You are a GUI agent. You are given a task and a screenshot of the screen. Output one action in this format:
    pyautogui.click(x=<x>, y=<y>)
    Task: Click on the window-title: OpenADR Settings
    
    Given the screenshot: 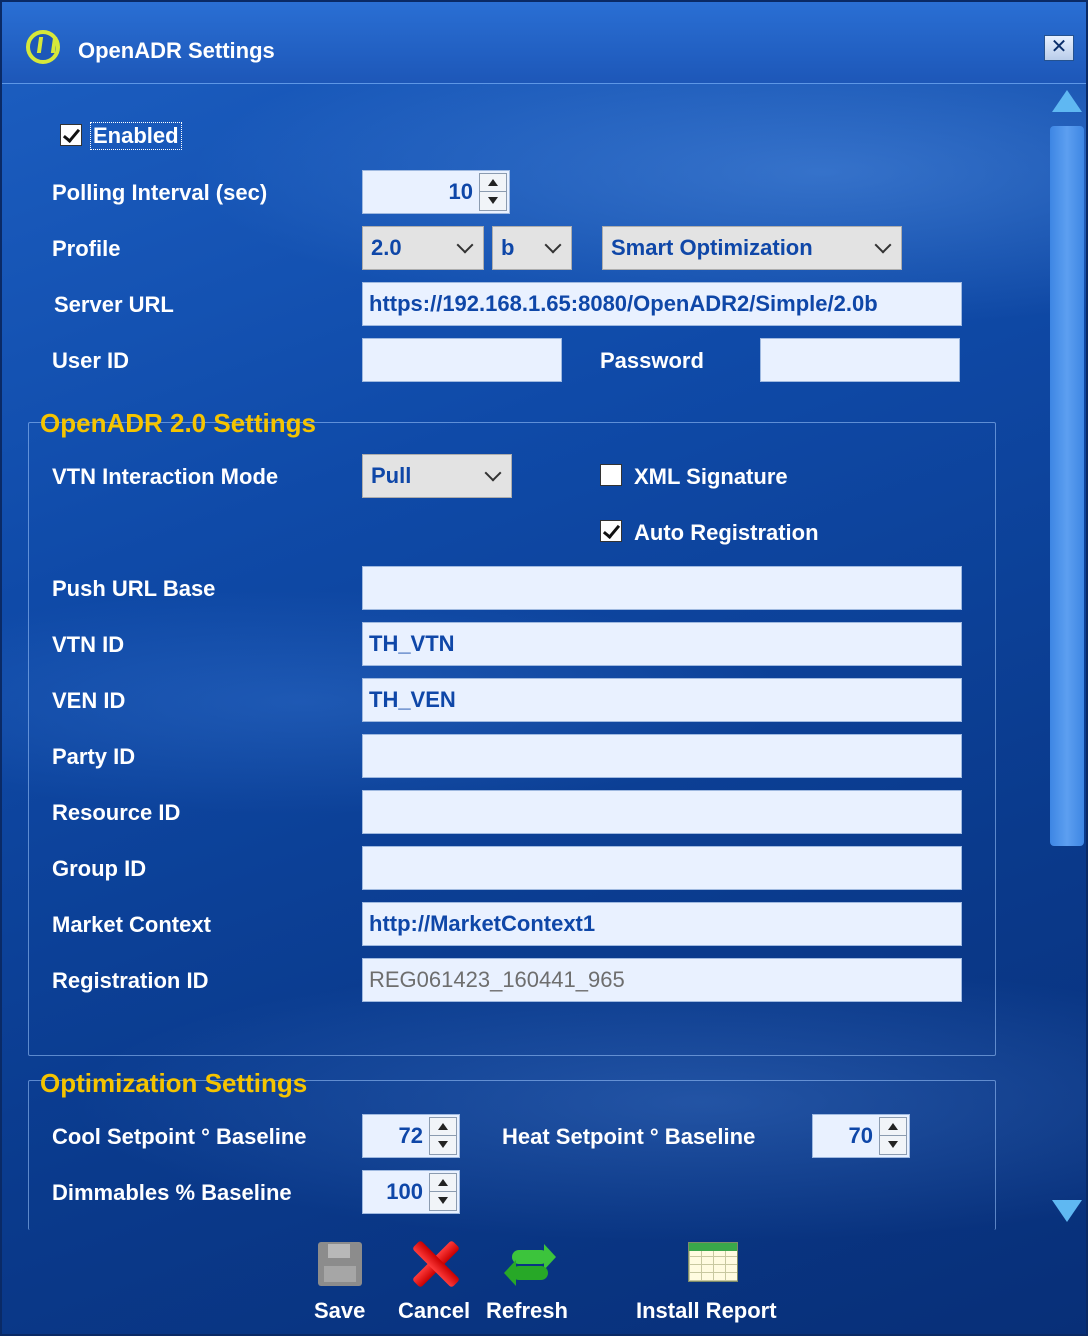 What is the action you would take?
    pyautogui.click(x=176, y=50)
    